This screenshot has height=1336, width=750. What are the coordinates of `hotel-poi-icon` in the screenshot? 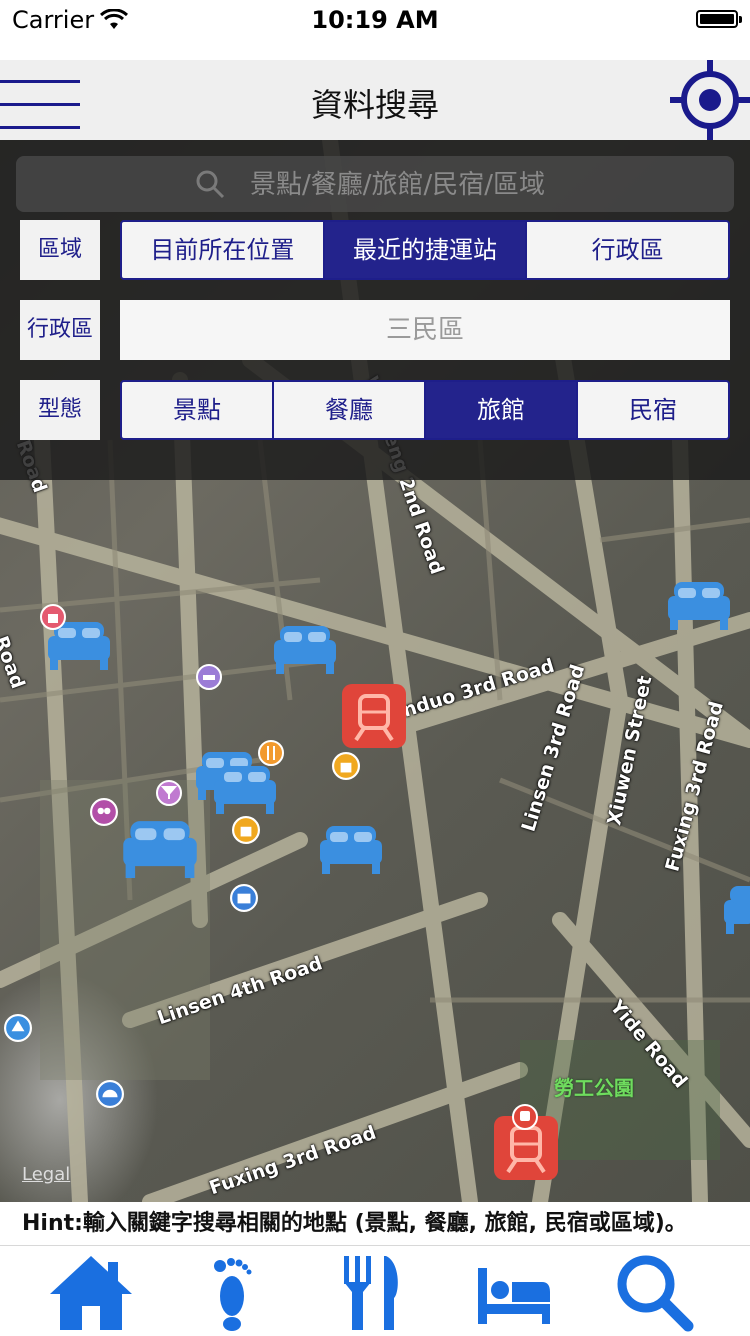 It's located at (209, 677).